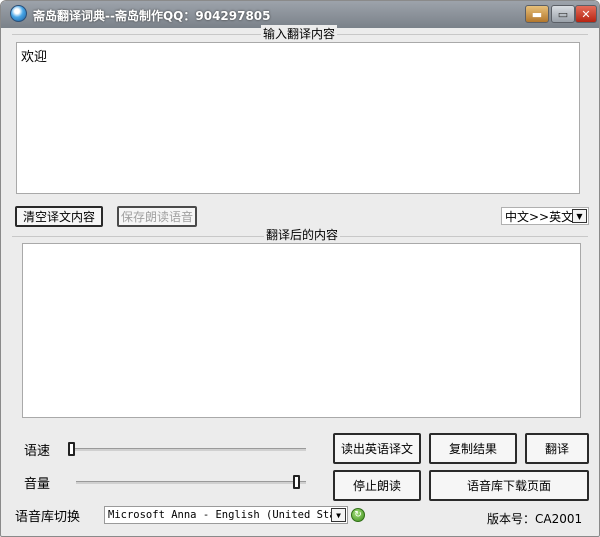 The width and height of the screenshot is (600, 537). I want to click on voice-download-page-button: 语音库下载页面, so click(509, 485).